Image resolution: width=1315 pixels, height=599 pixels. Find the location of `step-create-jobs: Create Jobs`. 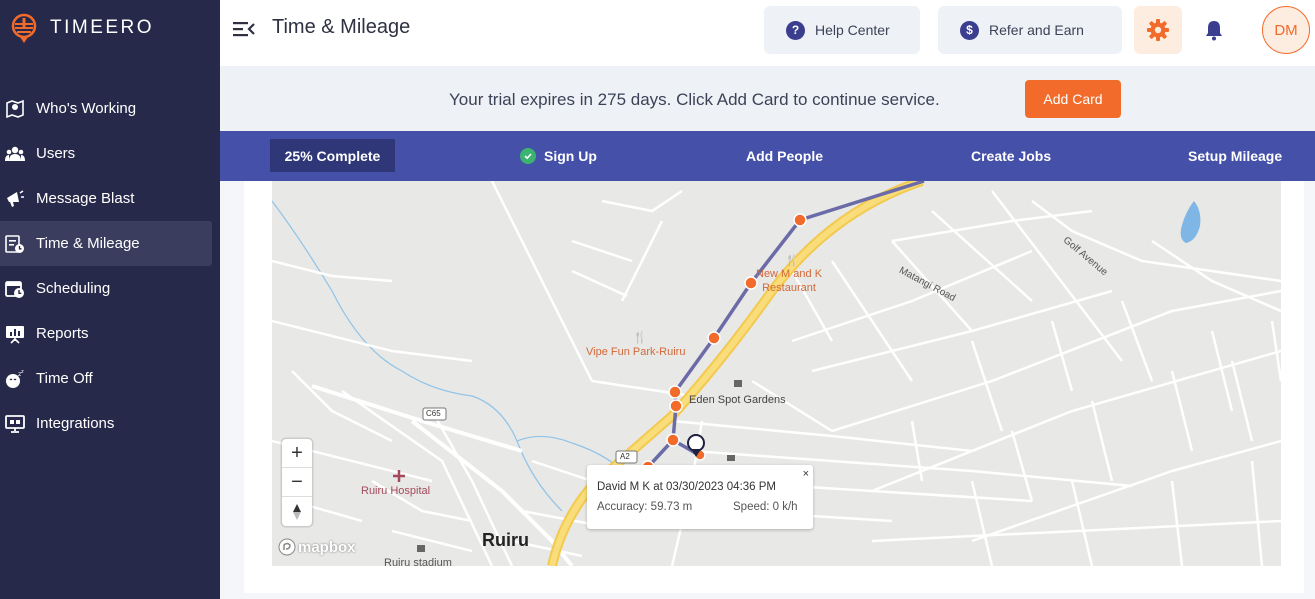

step-create-jobs: Create Jobs is located at coordinates (1011, 156).